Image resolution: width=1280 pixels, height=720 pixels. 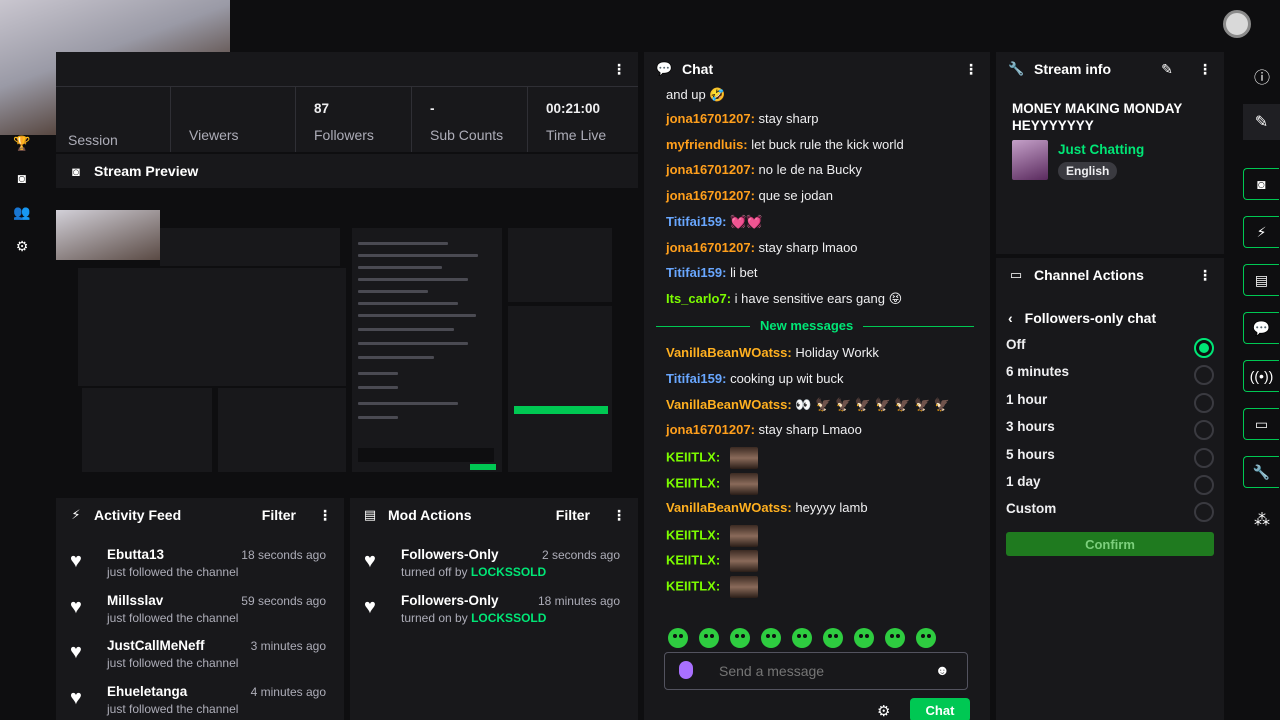 I want to click on gear-icon: ⚙, so click(x=22, y=248).